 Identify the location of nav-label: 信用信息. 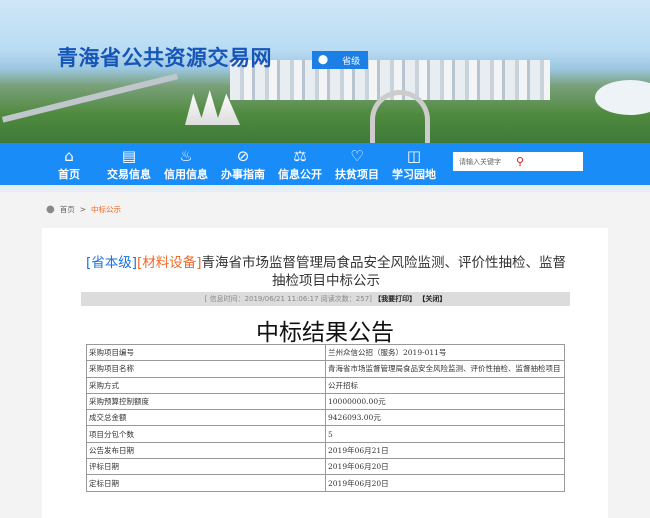
(186, 174).